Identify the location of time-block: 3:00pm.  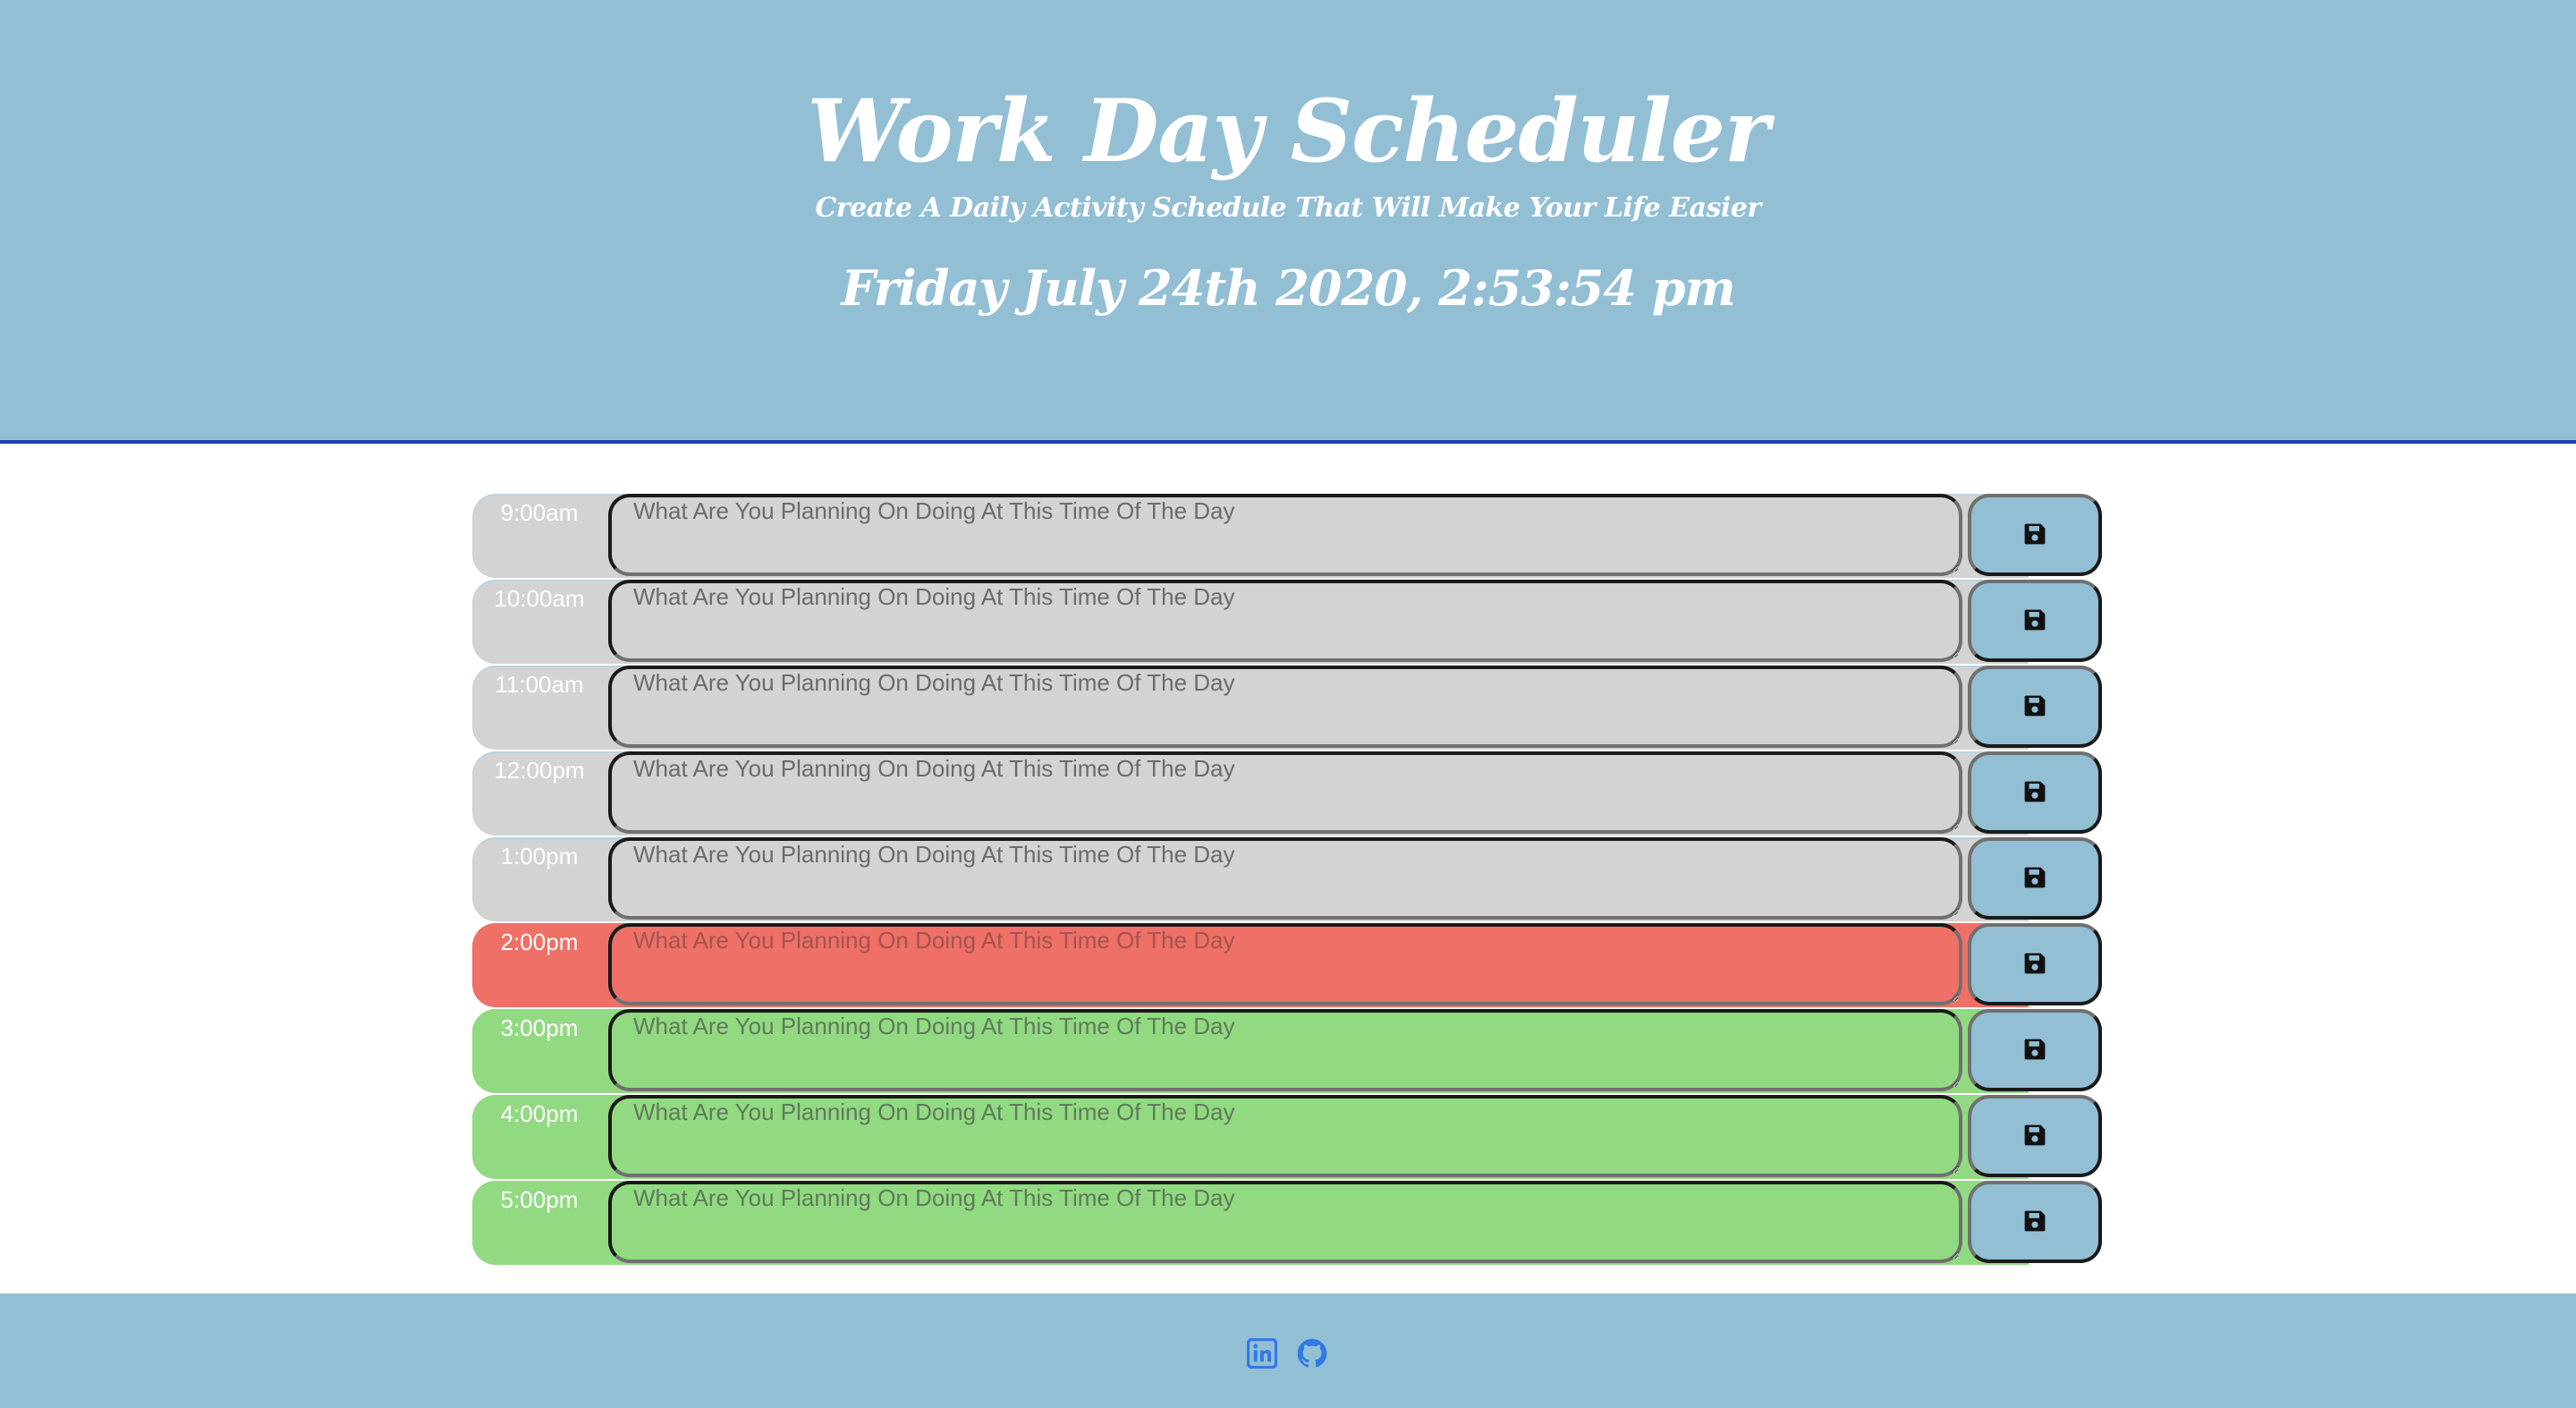
(1287, 1050).